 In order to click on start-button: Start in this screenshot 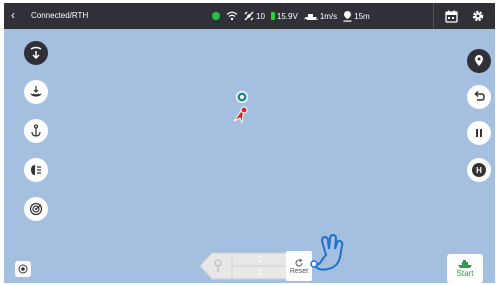, I will do `click(465, 268)`.